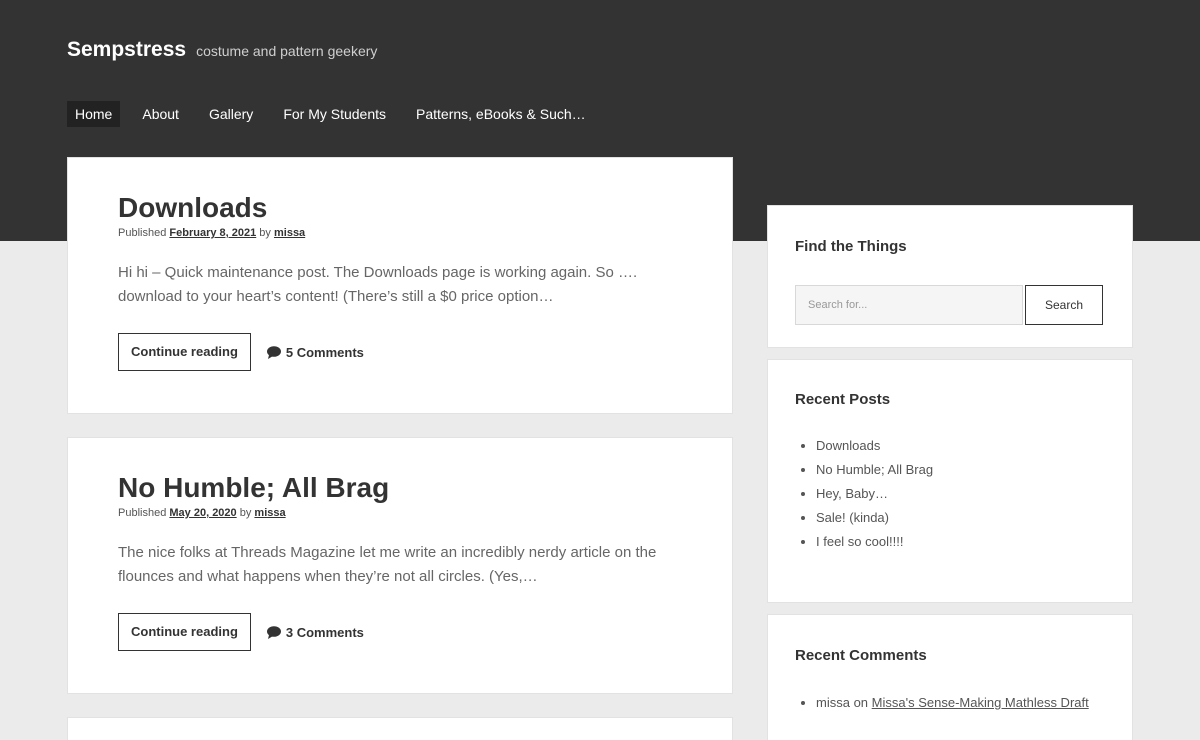 The height and width of the screenshot is (740, 1200). I want to click on site-branding: Sempstress costume and pattern geekery, so click(222, 50).